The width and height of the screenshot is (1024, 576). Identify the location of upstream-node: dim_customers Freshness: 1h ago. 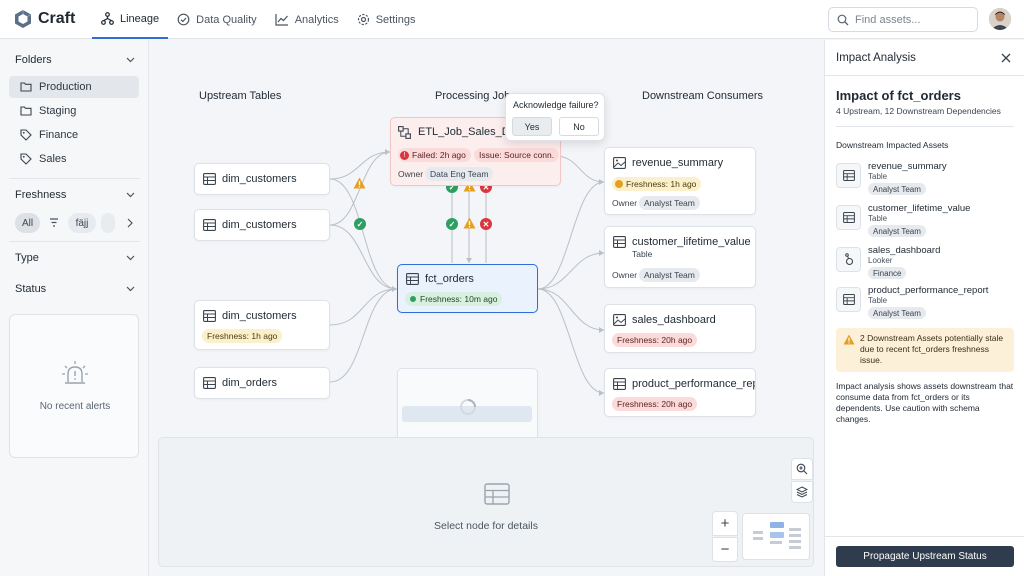
(262, 325).